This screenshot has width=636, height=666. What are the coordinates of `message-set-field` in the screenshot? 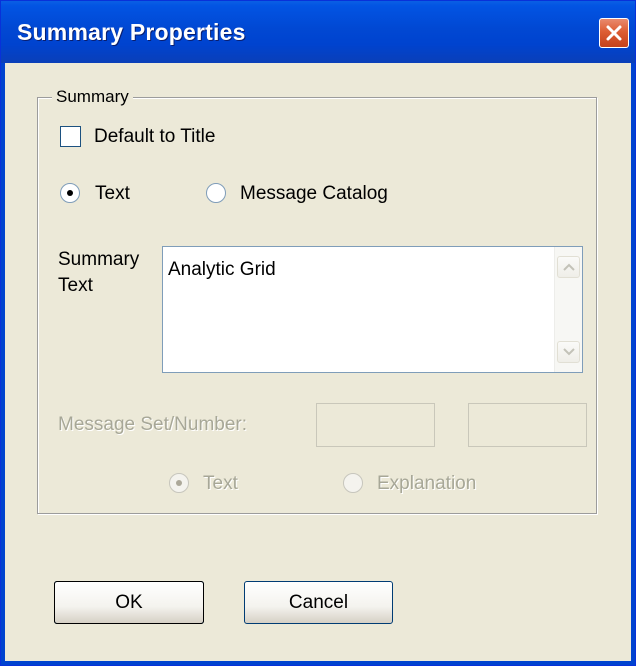 It's located at (375, 425).